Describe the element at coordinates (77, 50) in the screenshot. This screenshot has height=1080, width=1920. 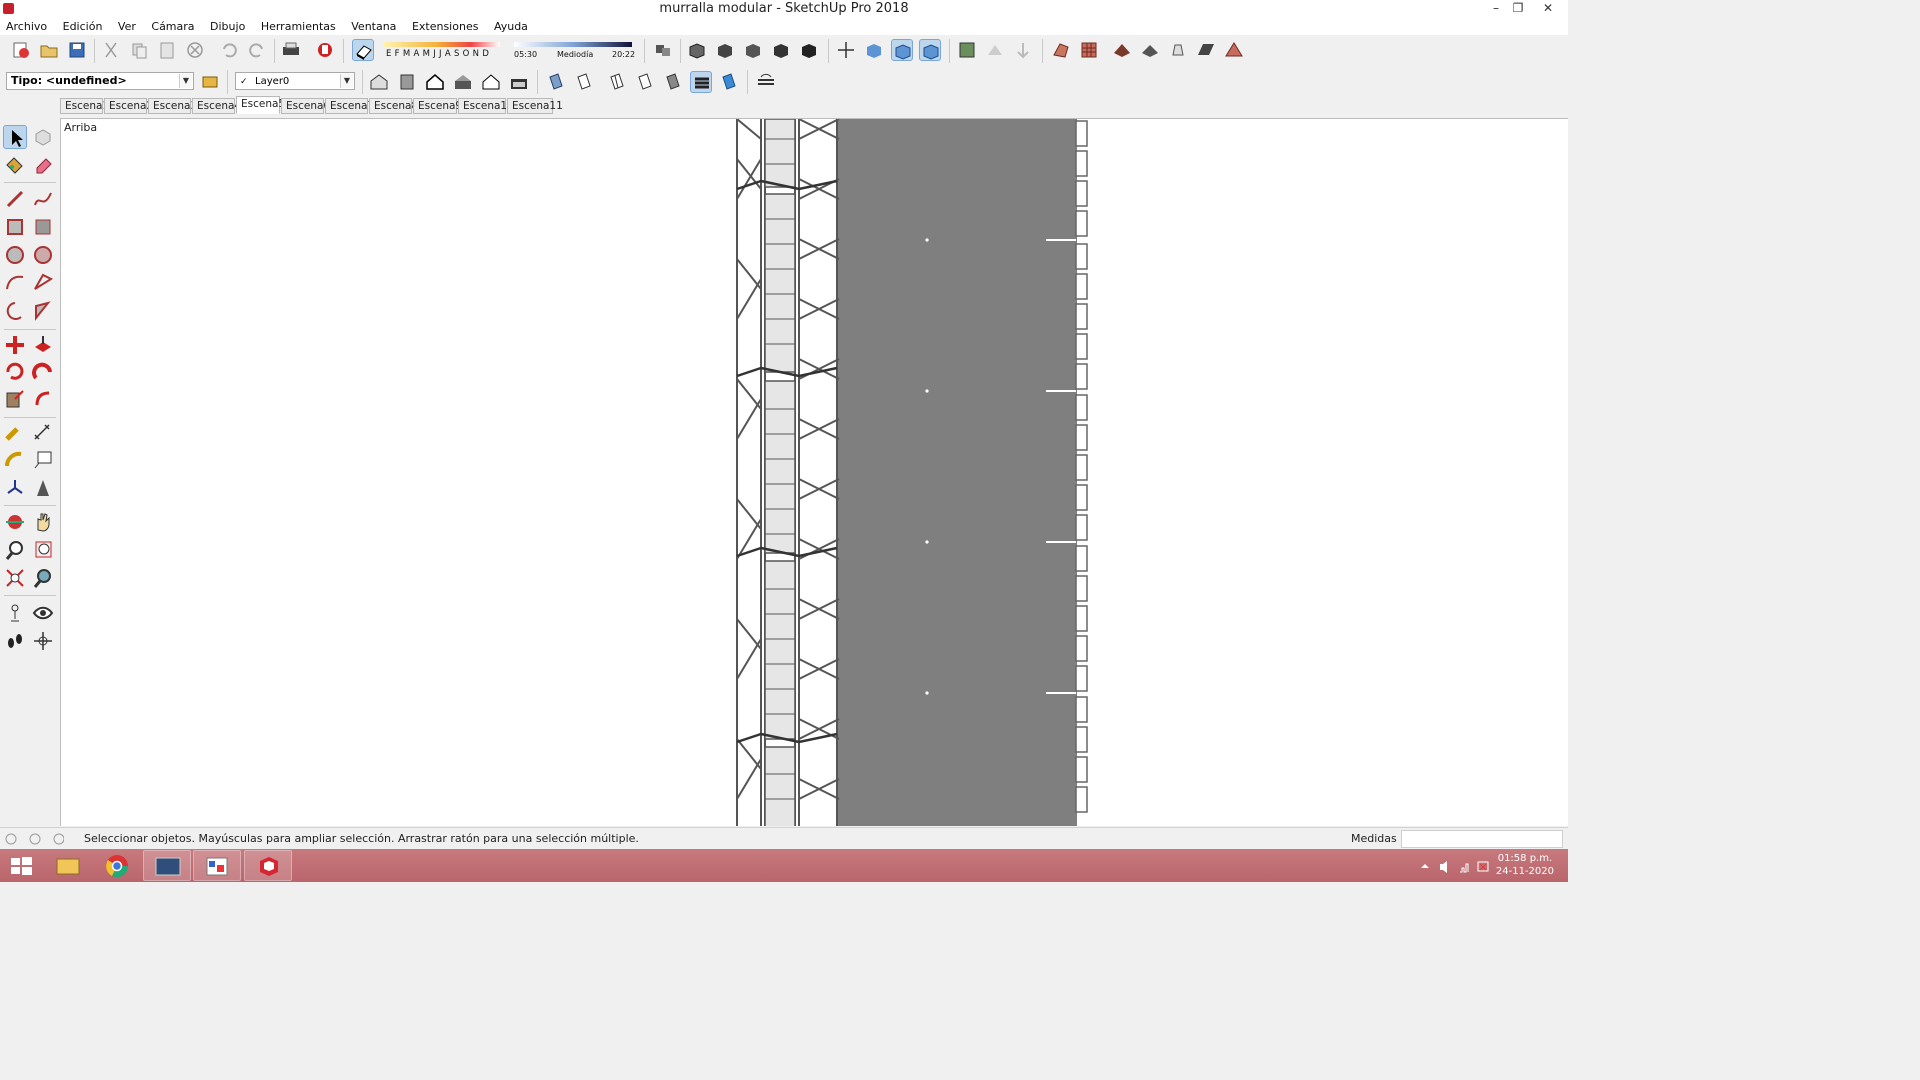
I see `save-icon` at that location.